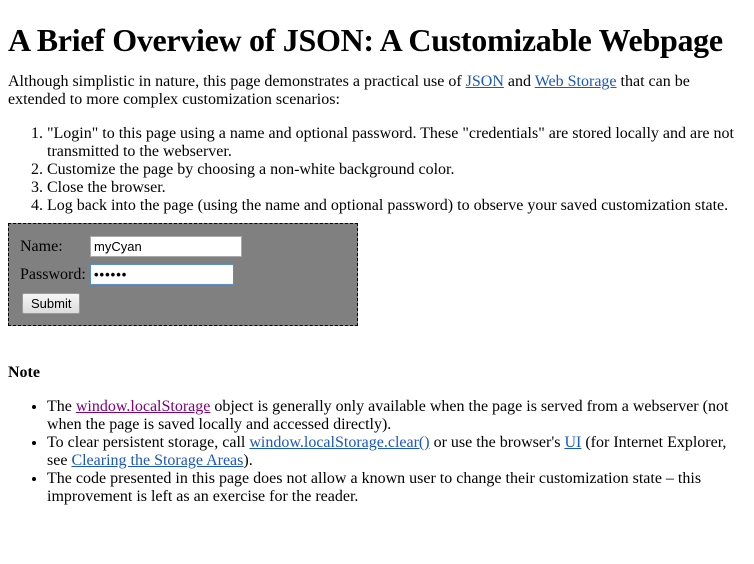 The image size is (754, 564). Describe the element at coordinates (519, 81) in the screenshot. I see `intro-text: and` at that location.